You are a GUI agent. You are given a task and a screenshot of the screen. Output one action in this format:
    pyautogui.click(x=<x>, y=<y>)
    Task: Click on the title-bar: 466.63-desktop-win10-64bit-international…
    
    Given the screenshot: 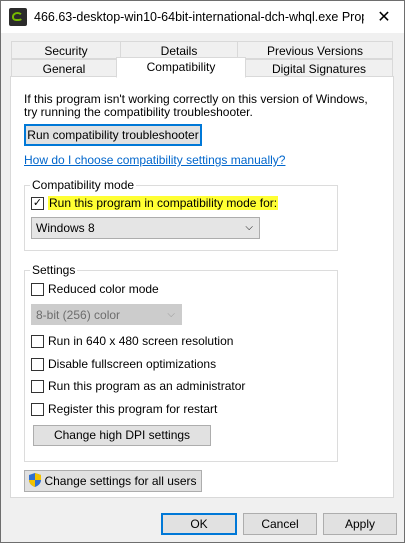 What is the action you would take?
    pyautogui.click(x=202, y=17)
    